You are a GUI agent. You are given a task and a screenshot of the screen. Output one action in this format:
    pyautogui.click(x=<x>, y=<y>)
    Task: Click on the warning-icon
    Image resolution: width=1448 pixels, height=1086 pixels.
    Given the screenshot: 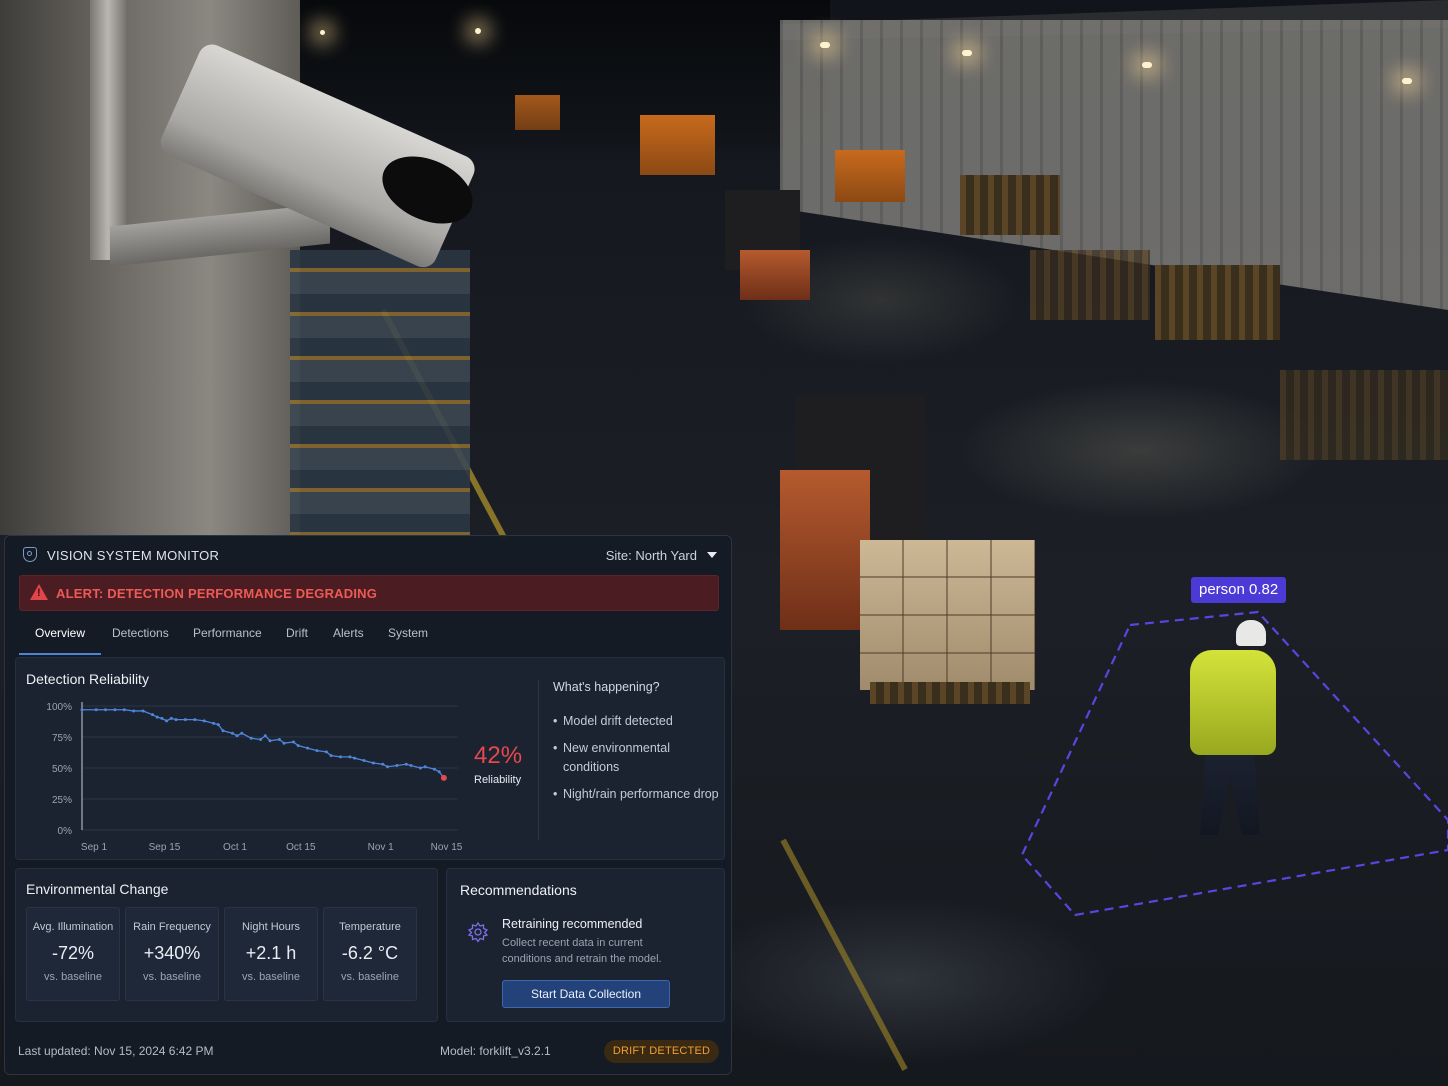 What is the action you would take?
    pyautogui.click(x=39, y=592)
    